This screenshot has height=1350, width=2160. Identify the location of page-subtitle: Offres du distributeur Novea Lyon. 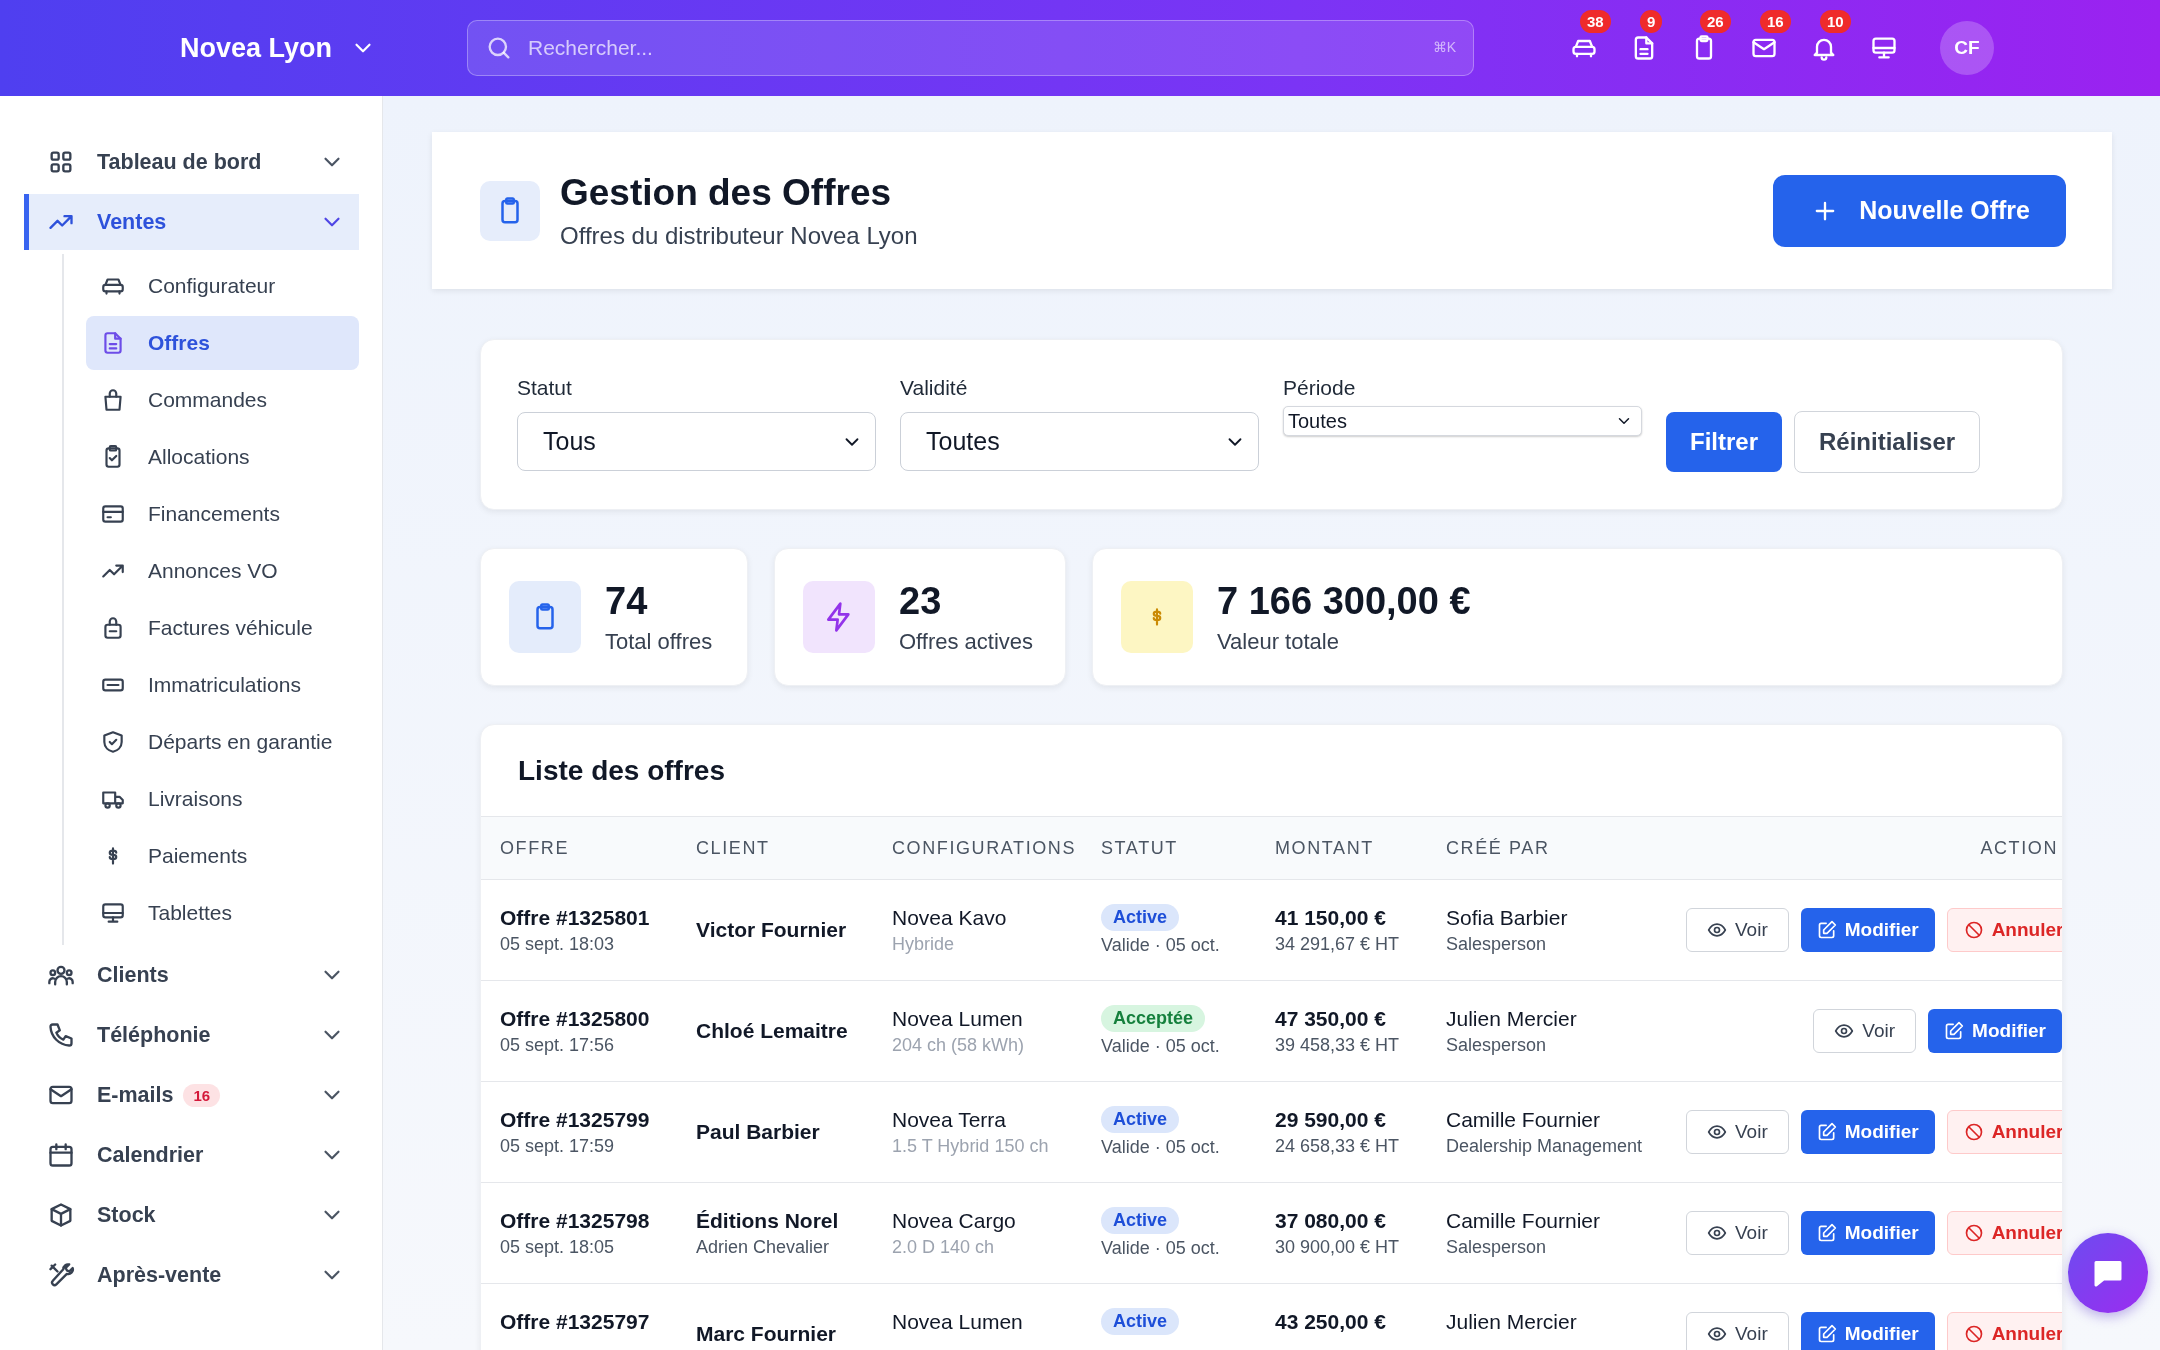
(739, 235).